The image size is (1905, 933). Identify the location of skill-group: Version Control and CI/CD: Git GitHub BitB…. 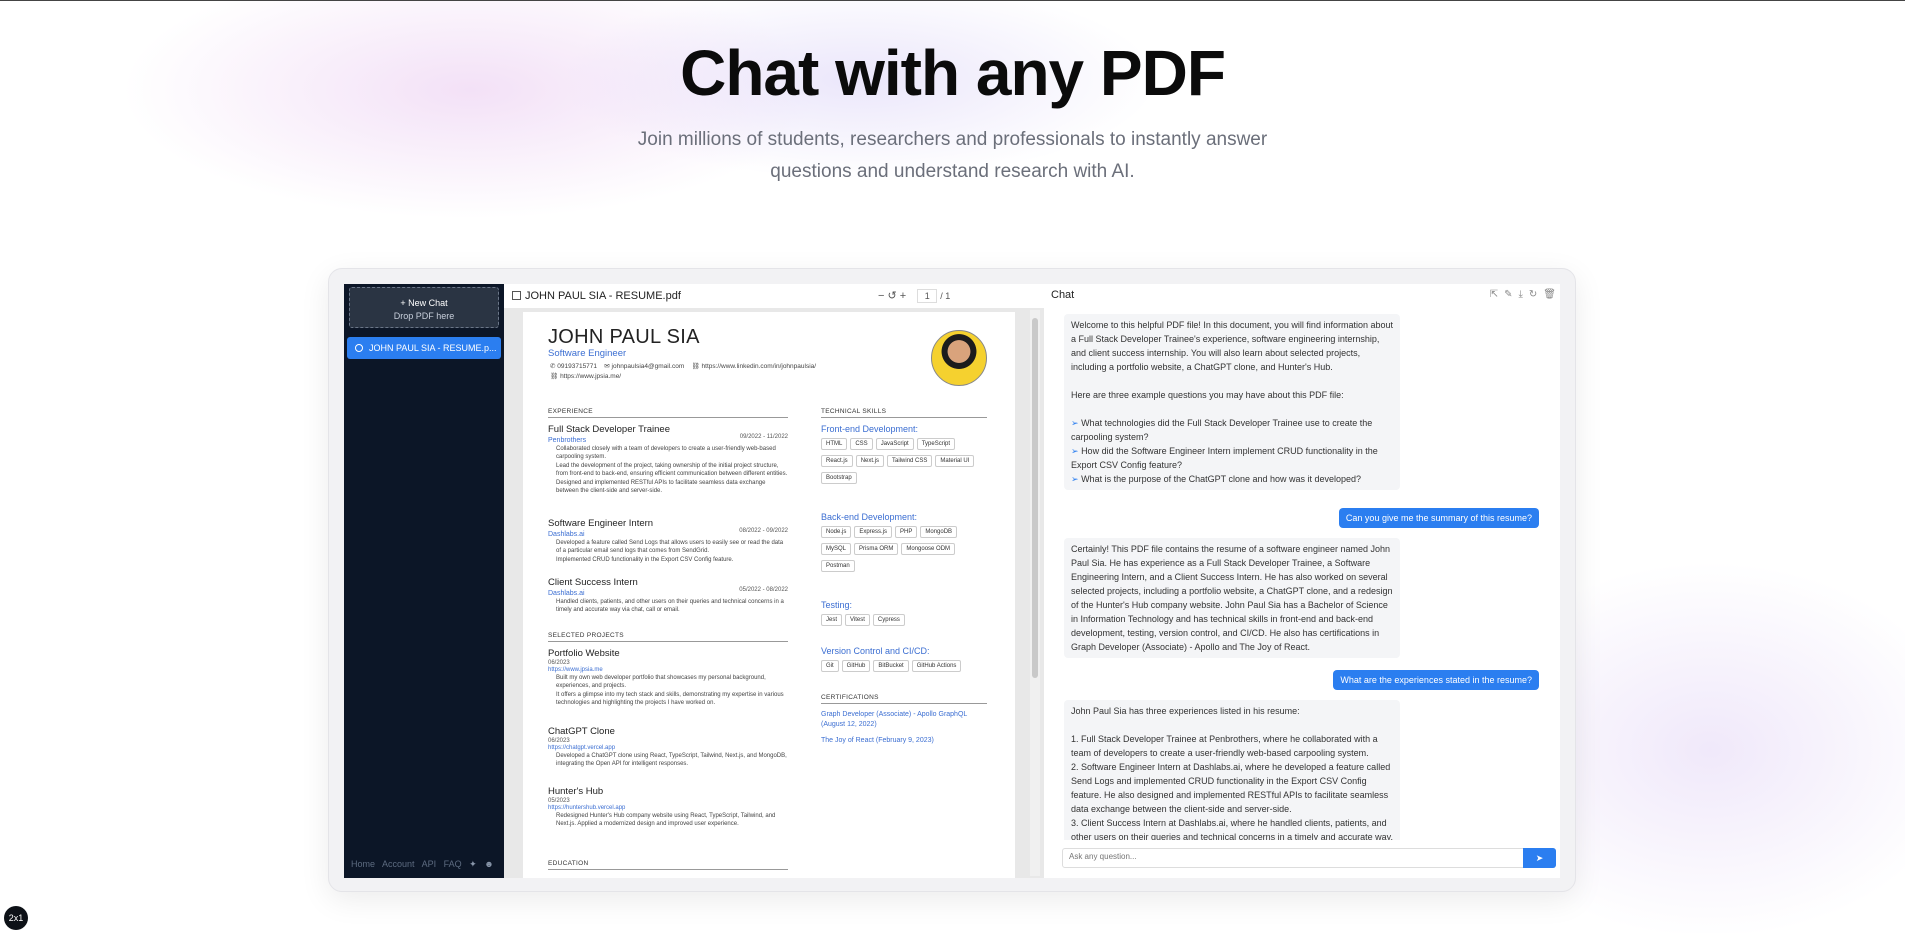
(906, 661).